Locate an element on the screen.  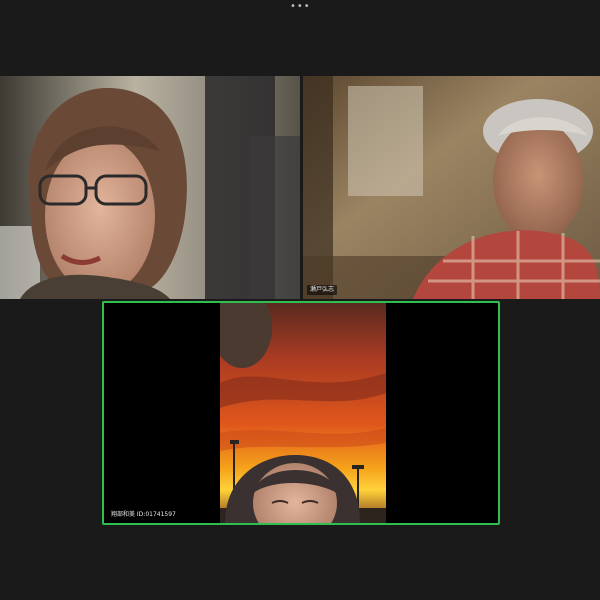
more-options-icon: ••• is located at coordinates (300, 7).